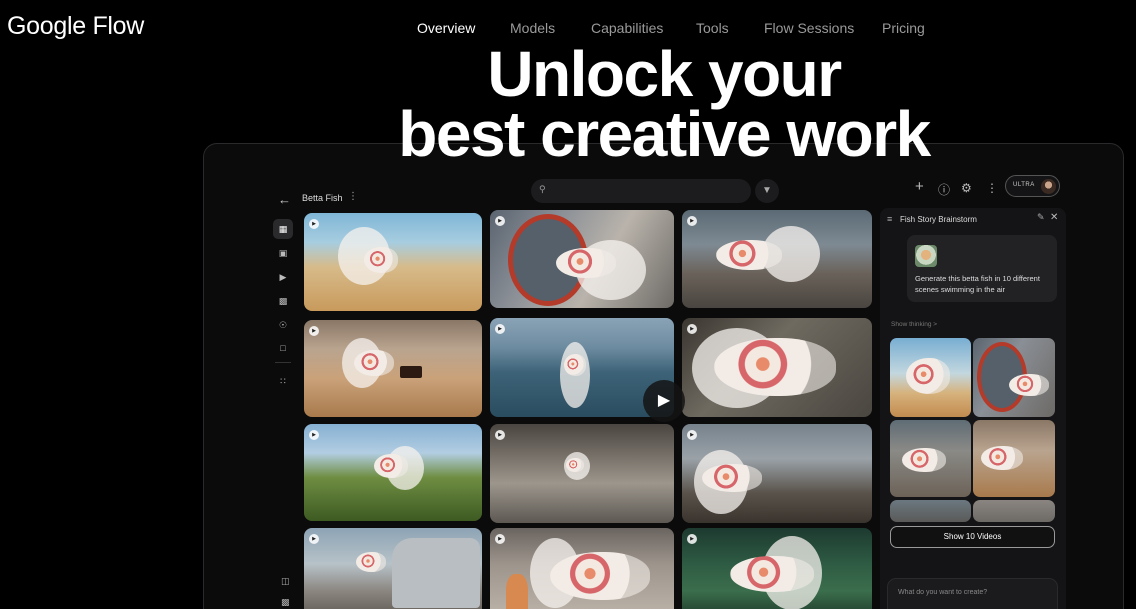  Describe the element at coordinates (283, 253) in the screenshot. I see `image-icon: ▣` at that location.